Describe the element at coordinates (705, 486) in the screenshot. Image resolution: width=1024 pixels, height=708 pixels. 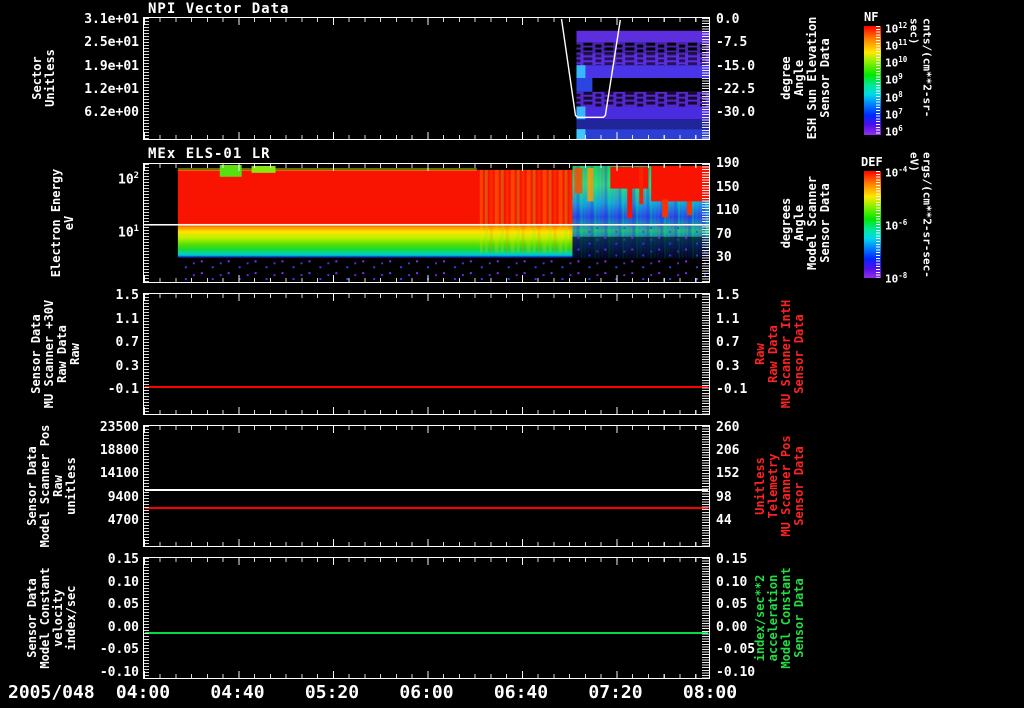
I see `panel4-right-axis-ruler` at that location.